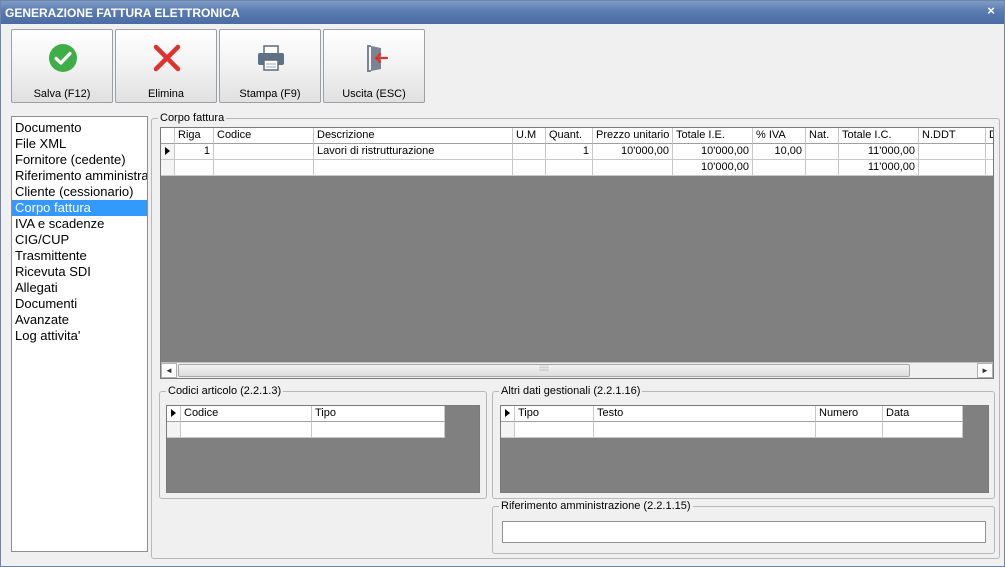 This screenshot has width=1005, height=567. Describe the element at coordinates (168, 136) in the screenshot. I see `row-indicator-header` at that location.